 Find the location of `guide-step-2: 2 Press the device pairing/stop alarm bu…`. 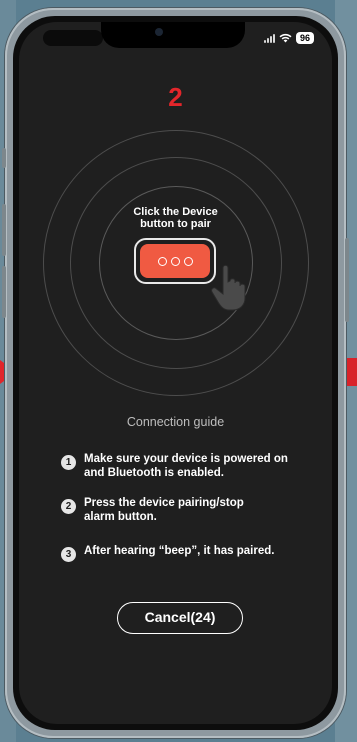

guide-step-2: 2 Press the device pairing/stop alarm bu… is located at coordinates (177, 510).